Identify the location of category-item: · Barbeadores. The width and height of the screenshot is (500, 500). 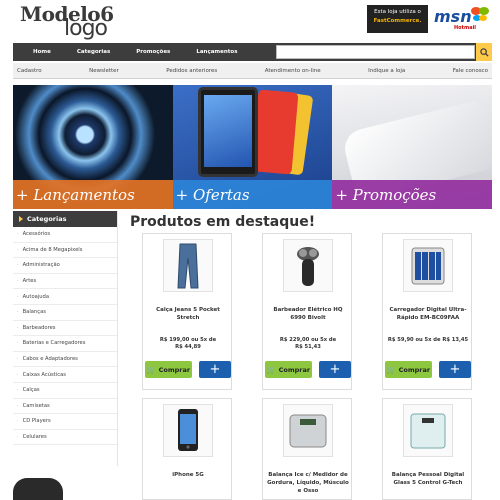
(65, 329).